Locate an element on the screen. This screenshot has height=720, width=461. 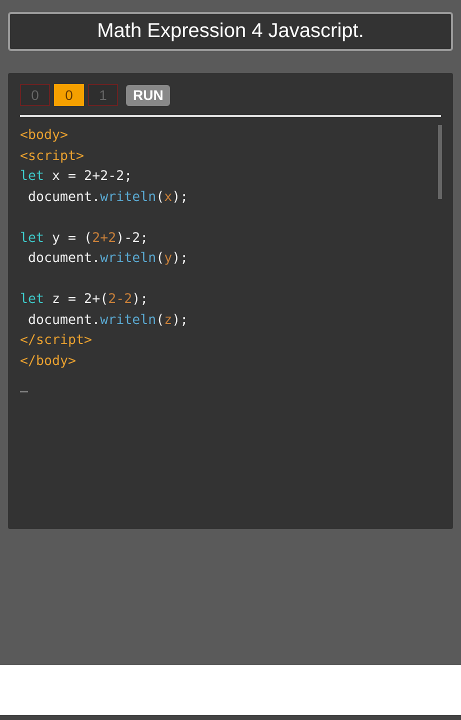
code-line: document.writeln(x); is located at coordinates (108, 197).